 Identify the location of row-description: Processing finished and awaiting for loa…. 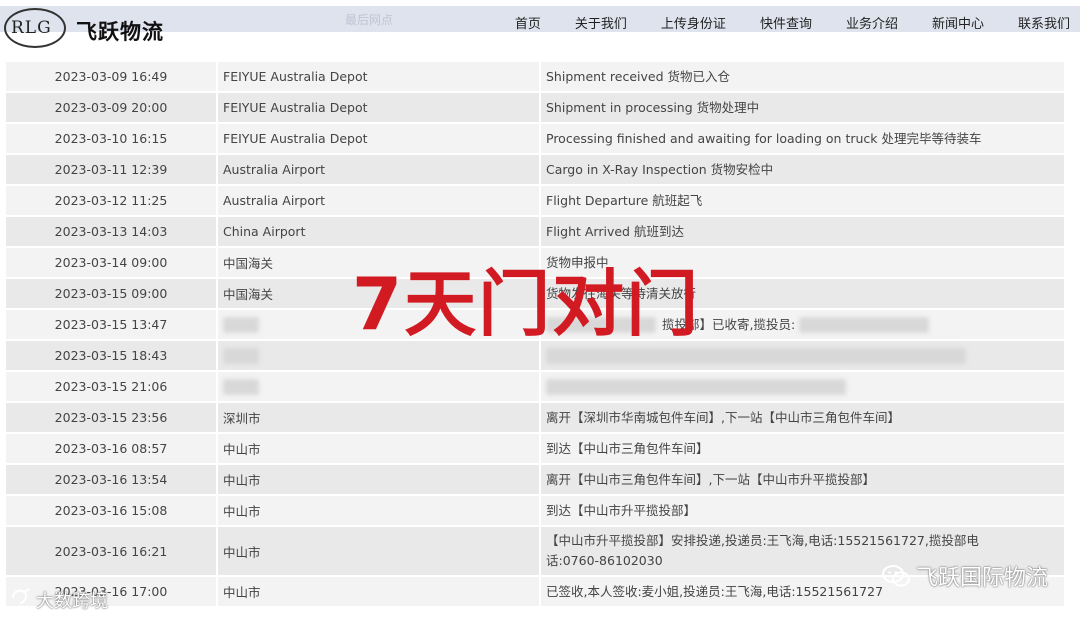
(801, 138).